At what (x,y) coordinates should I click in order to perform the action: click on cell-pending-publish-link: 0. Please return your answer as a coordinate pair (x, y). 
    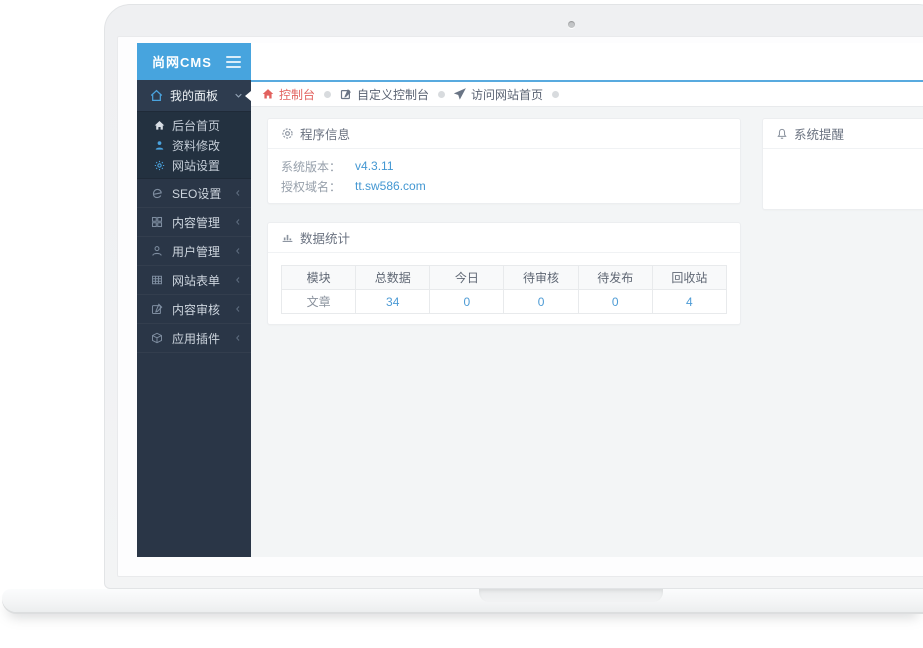
    Looking at the image, I should click on (615, 301).